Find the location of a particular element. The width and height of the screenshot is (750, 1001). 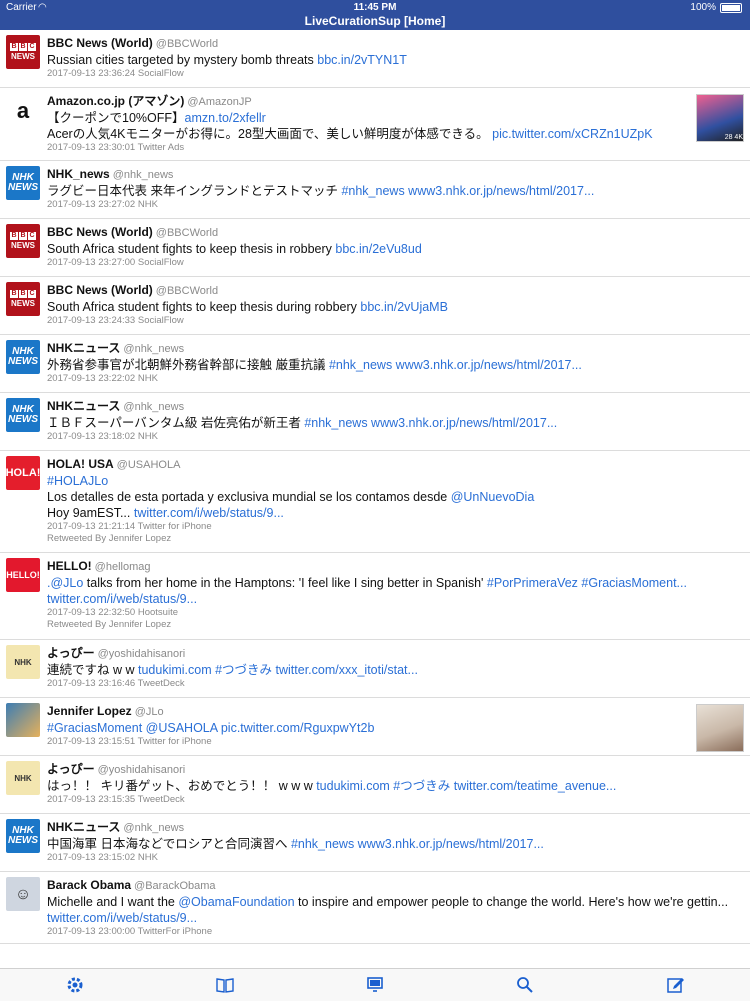

tweet-meta: 2017-09-13 23:15:02 NHK is located at coordinates (102, 857).